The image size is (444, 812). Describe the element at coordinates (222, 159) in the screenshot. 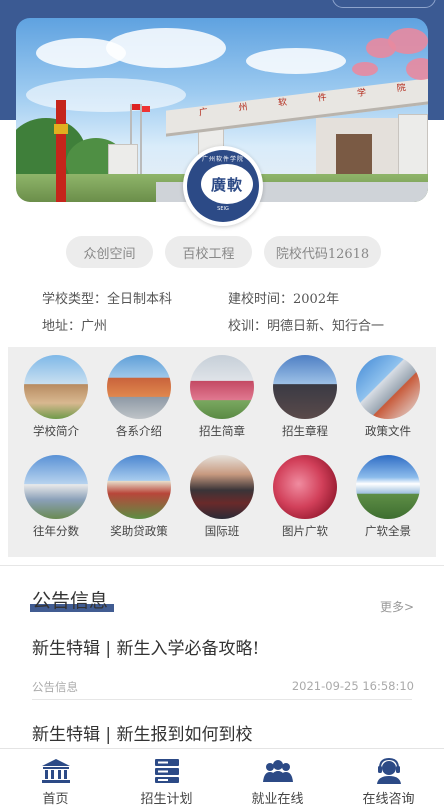

I see `seal-arc-text: 广州软件学院` at that location.